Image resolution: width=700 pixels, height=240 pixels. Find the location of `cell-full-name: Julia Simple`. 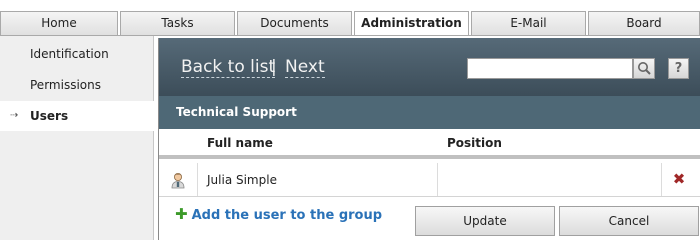

cell-full-name: Julia Simple is located at coordinates (242, 180).